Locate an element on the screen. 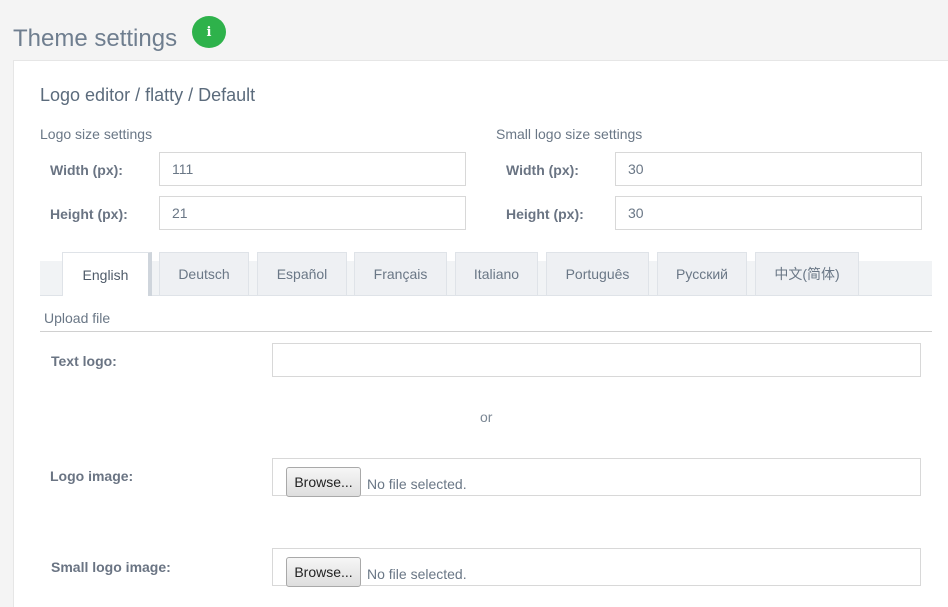  or-separator: or is located at coordinates (486, 417).